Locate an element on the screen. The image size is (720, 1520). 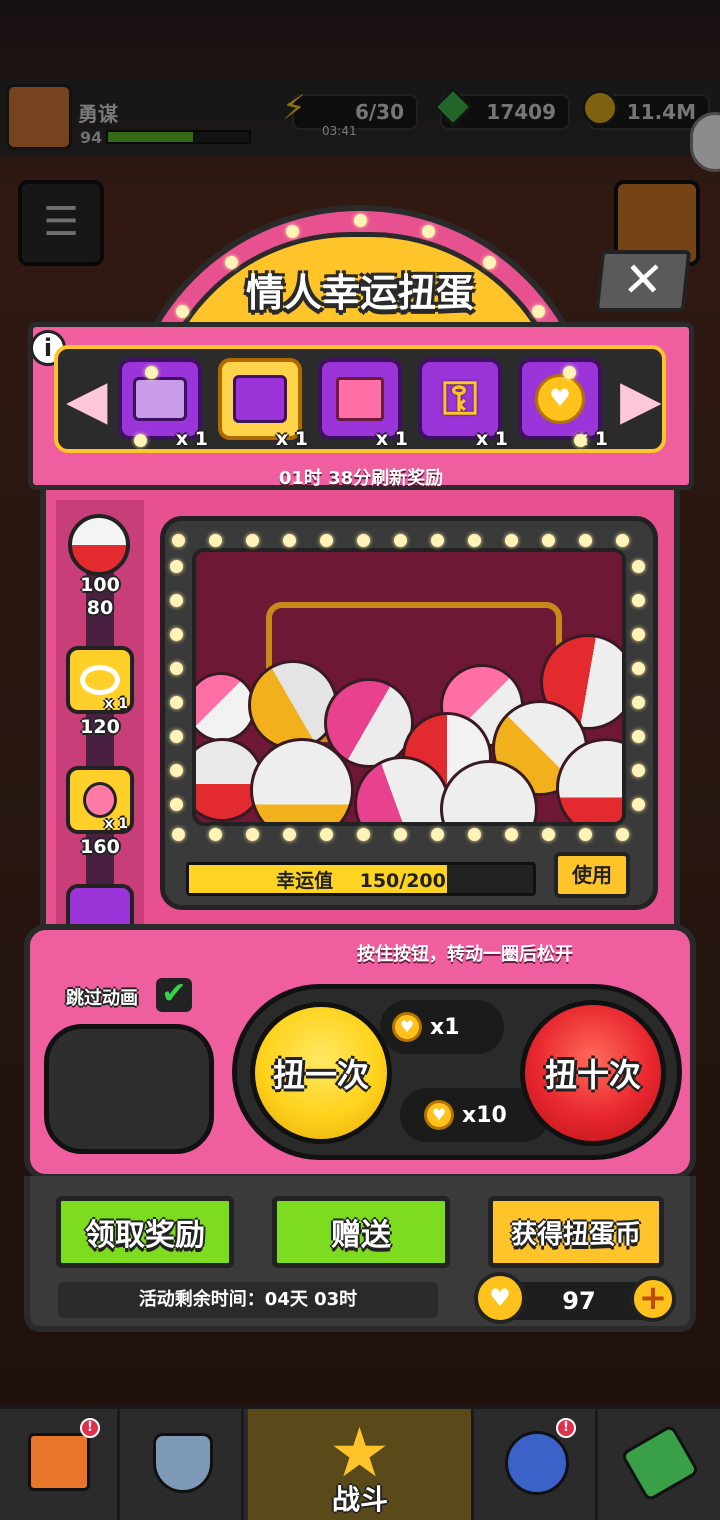
close-button: ✕ is located at coordinates (643, 281).